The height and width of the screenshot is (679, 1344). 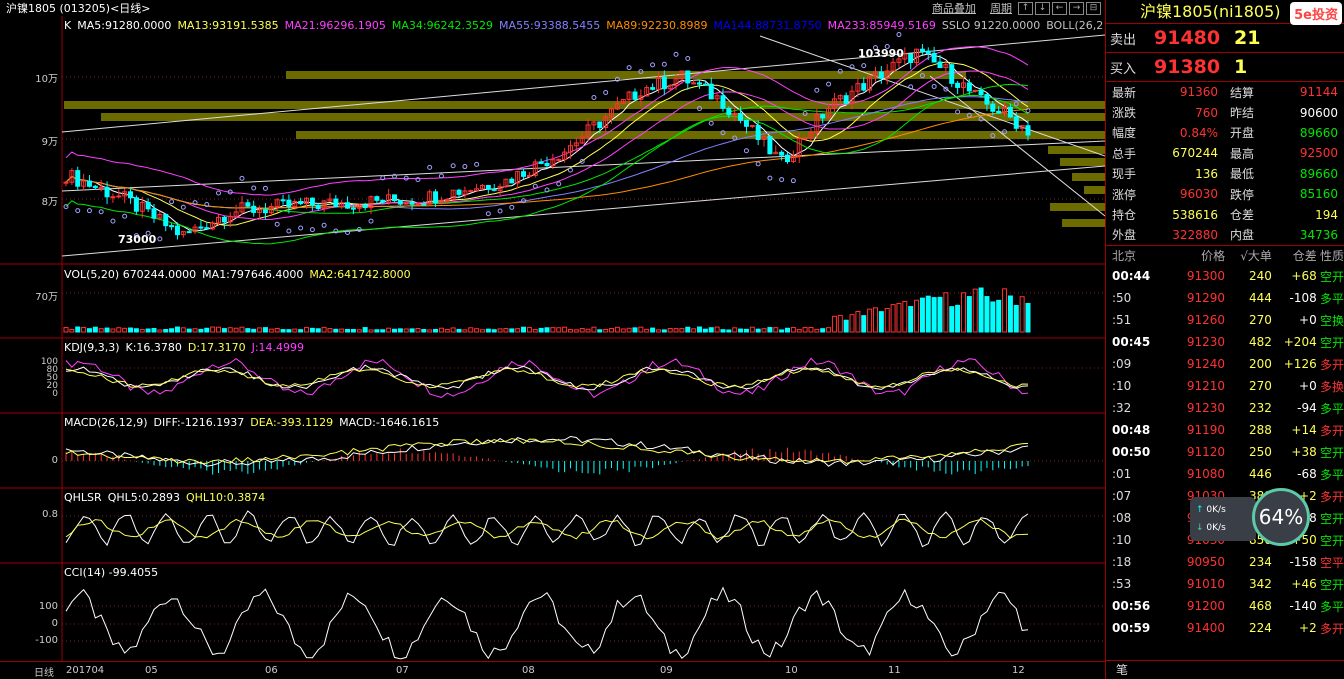 I want to click on trade-row: 00:56 91200 468 -140 多平, so click(x=1225, y=606).